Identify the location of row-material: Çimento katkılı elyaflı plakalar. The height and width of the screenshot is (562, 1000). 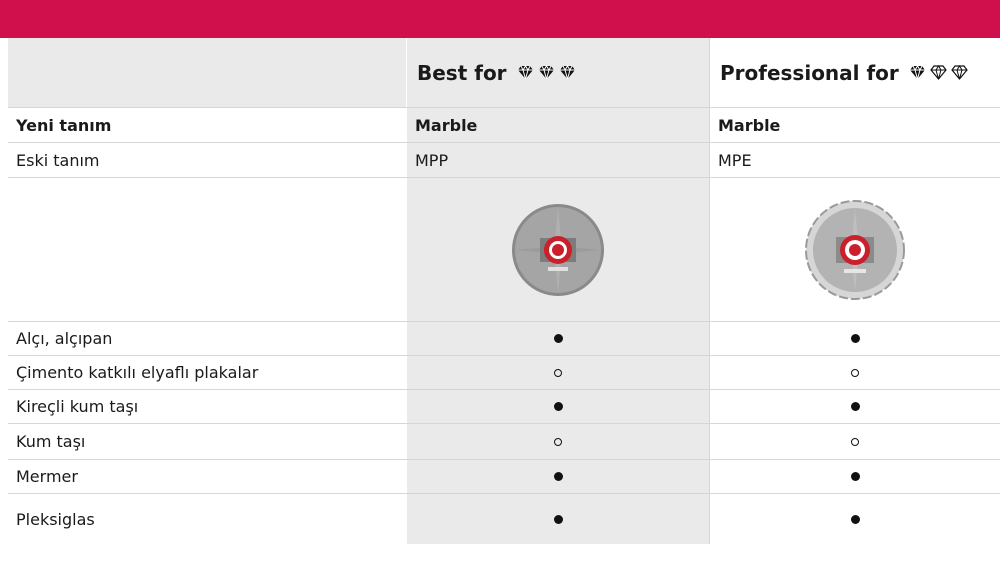
(504, 373).